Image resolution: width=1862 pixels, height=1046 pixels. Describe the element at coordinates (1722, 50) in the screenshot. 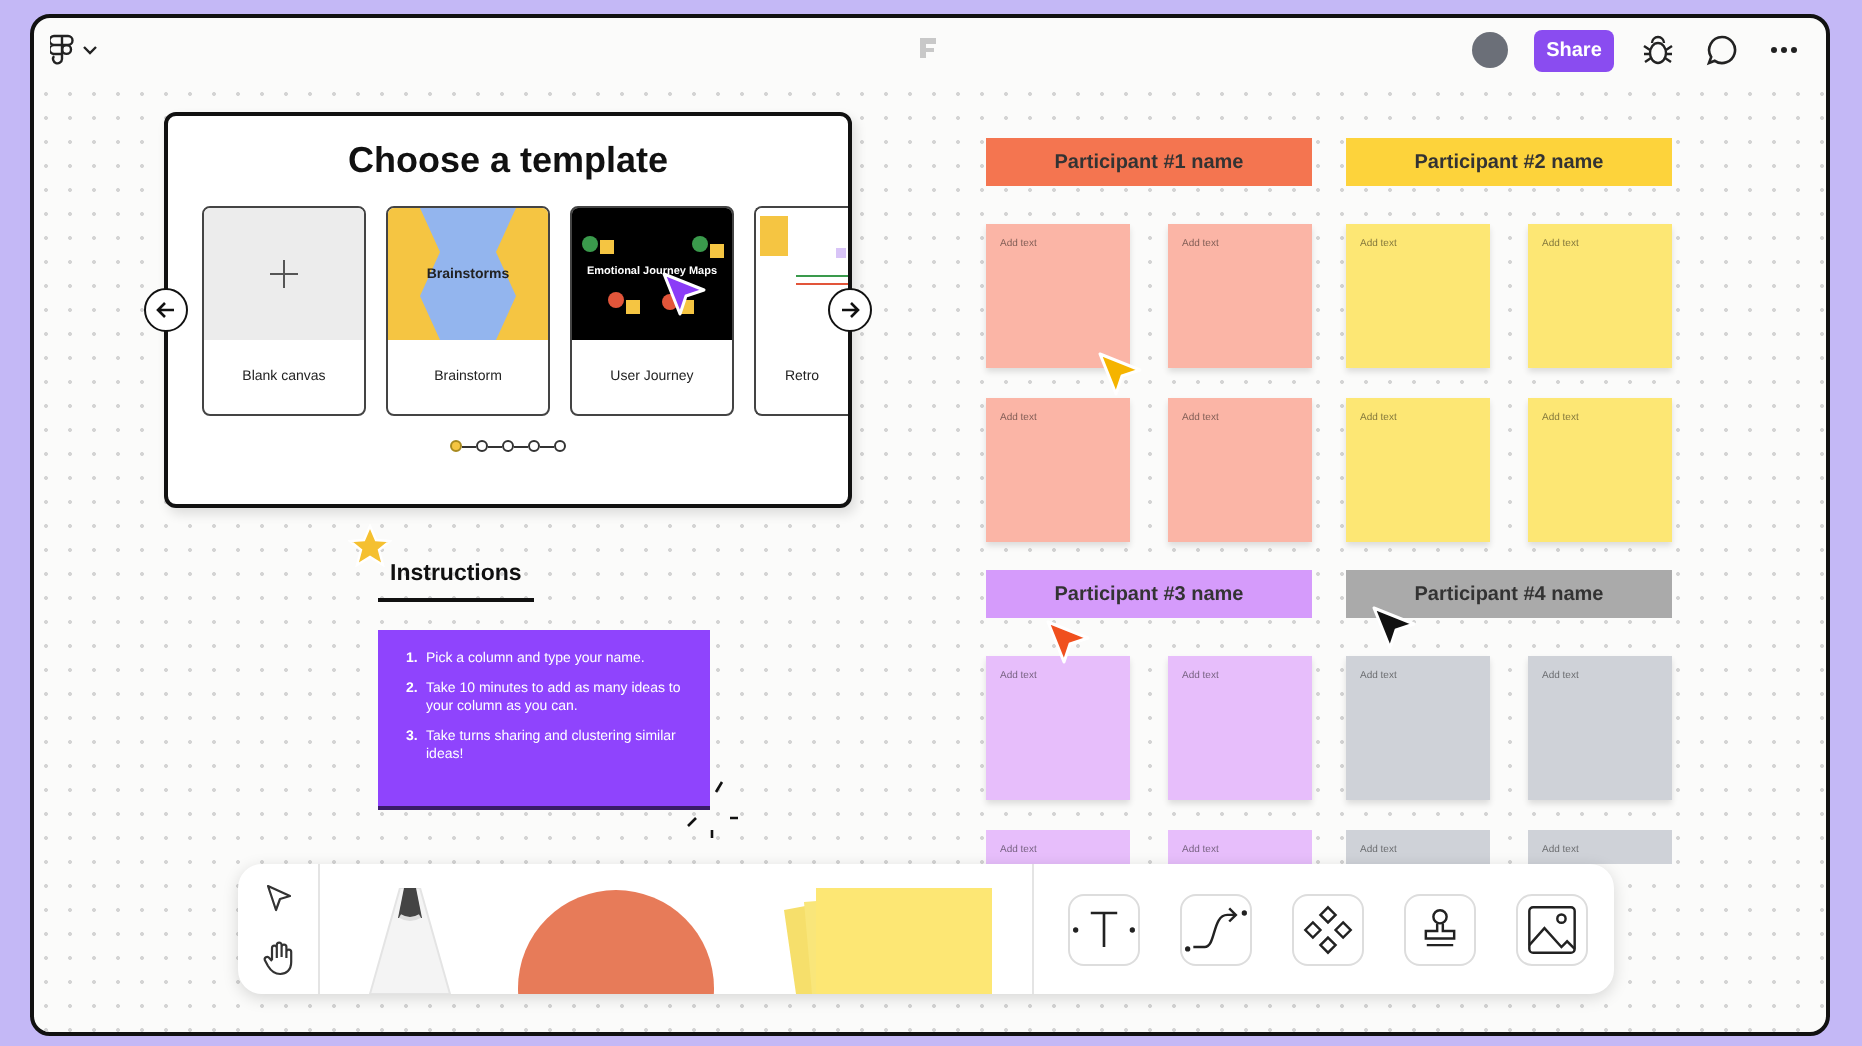

I see `comment-icon` at that location.